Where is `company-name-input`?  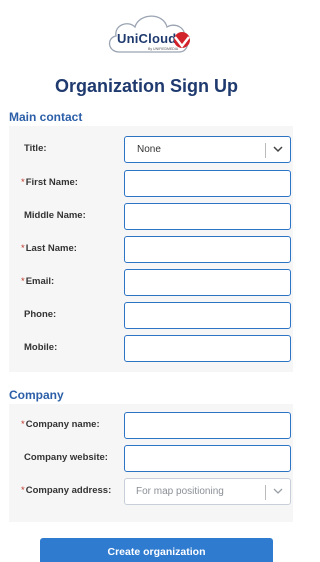 company-name-input is located at coordinates (207, 425).